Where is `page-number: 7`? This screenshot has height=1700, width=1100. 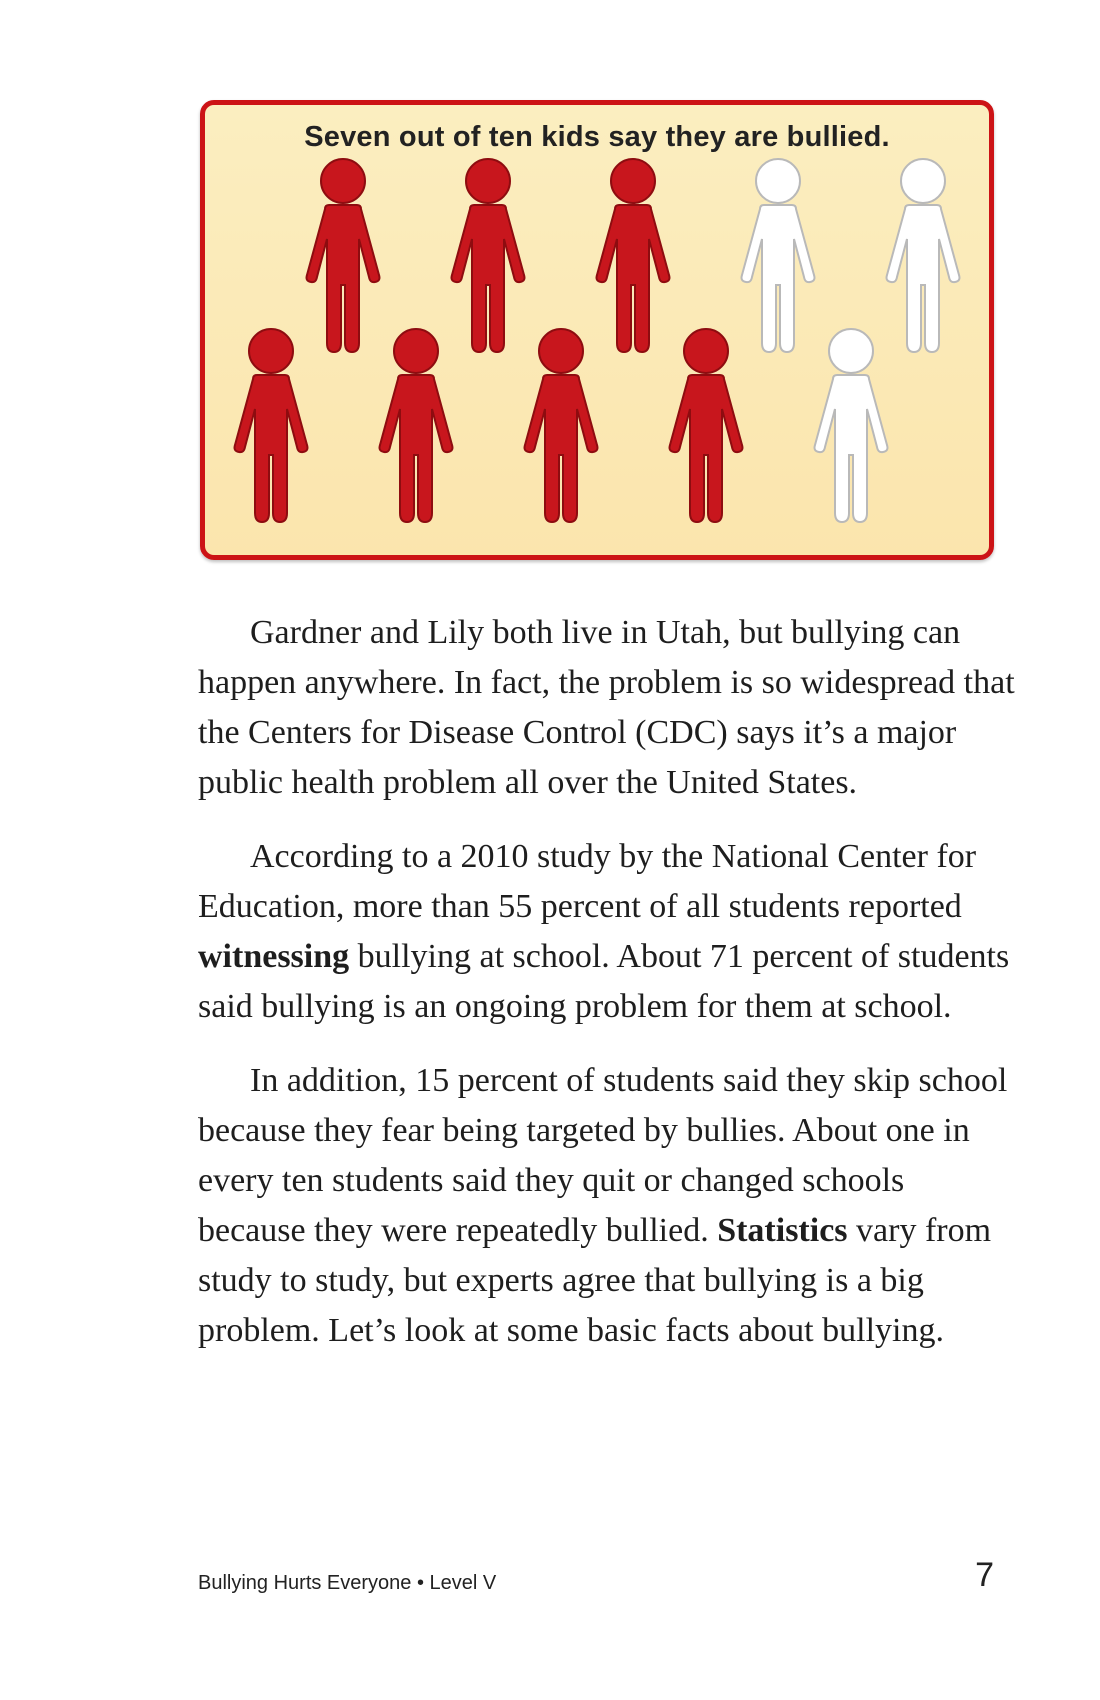 page-number: 7 is located at coordinates (984, 1575).